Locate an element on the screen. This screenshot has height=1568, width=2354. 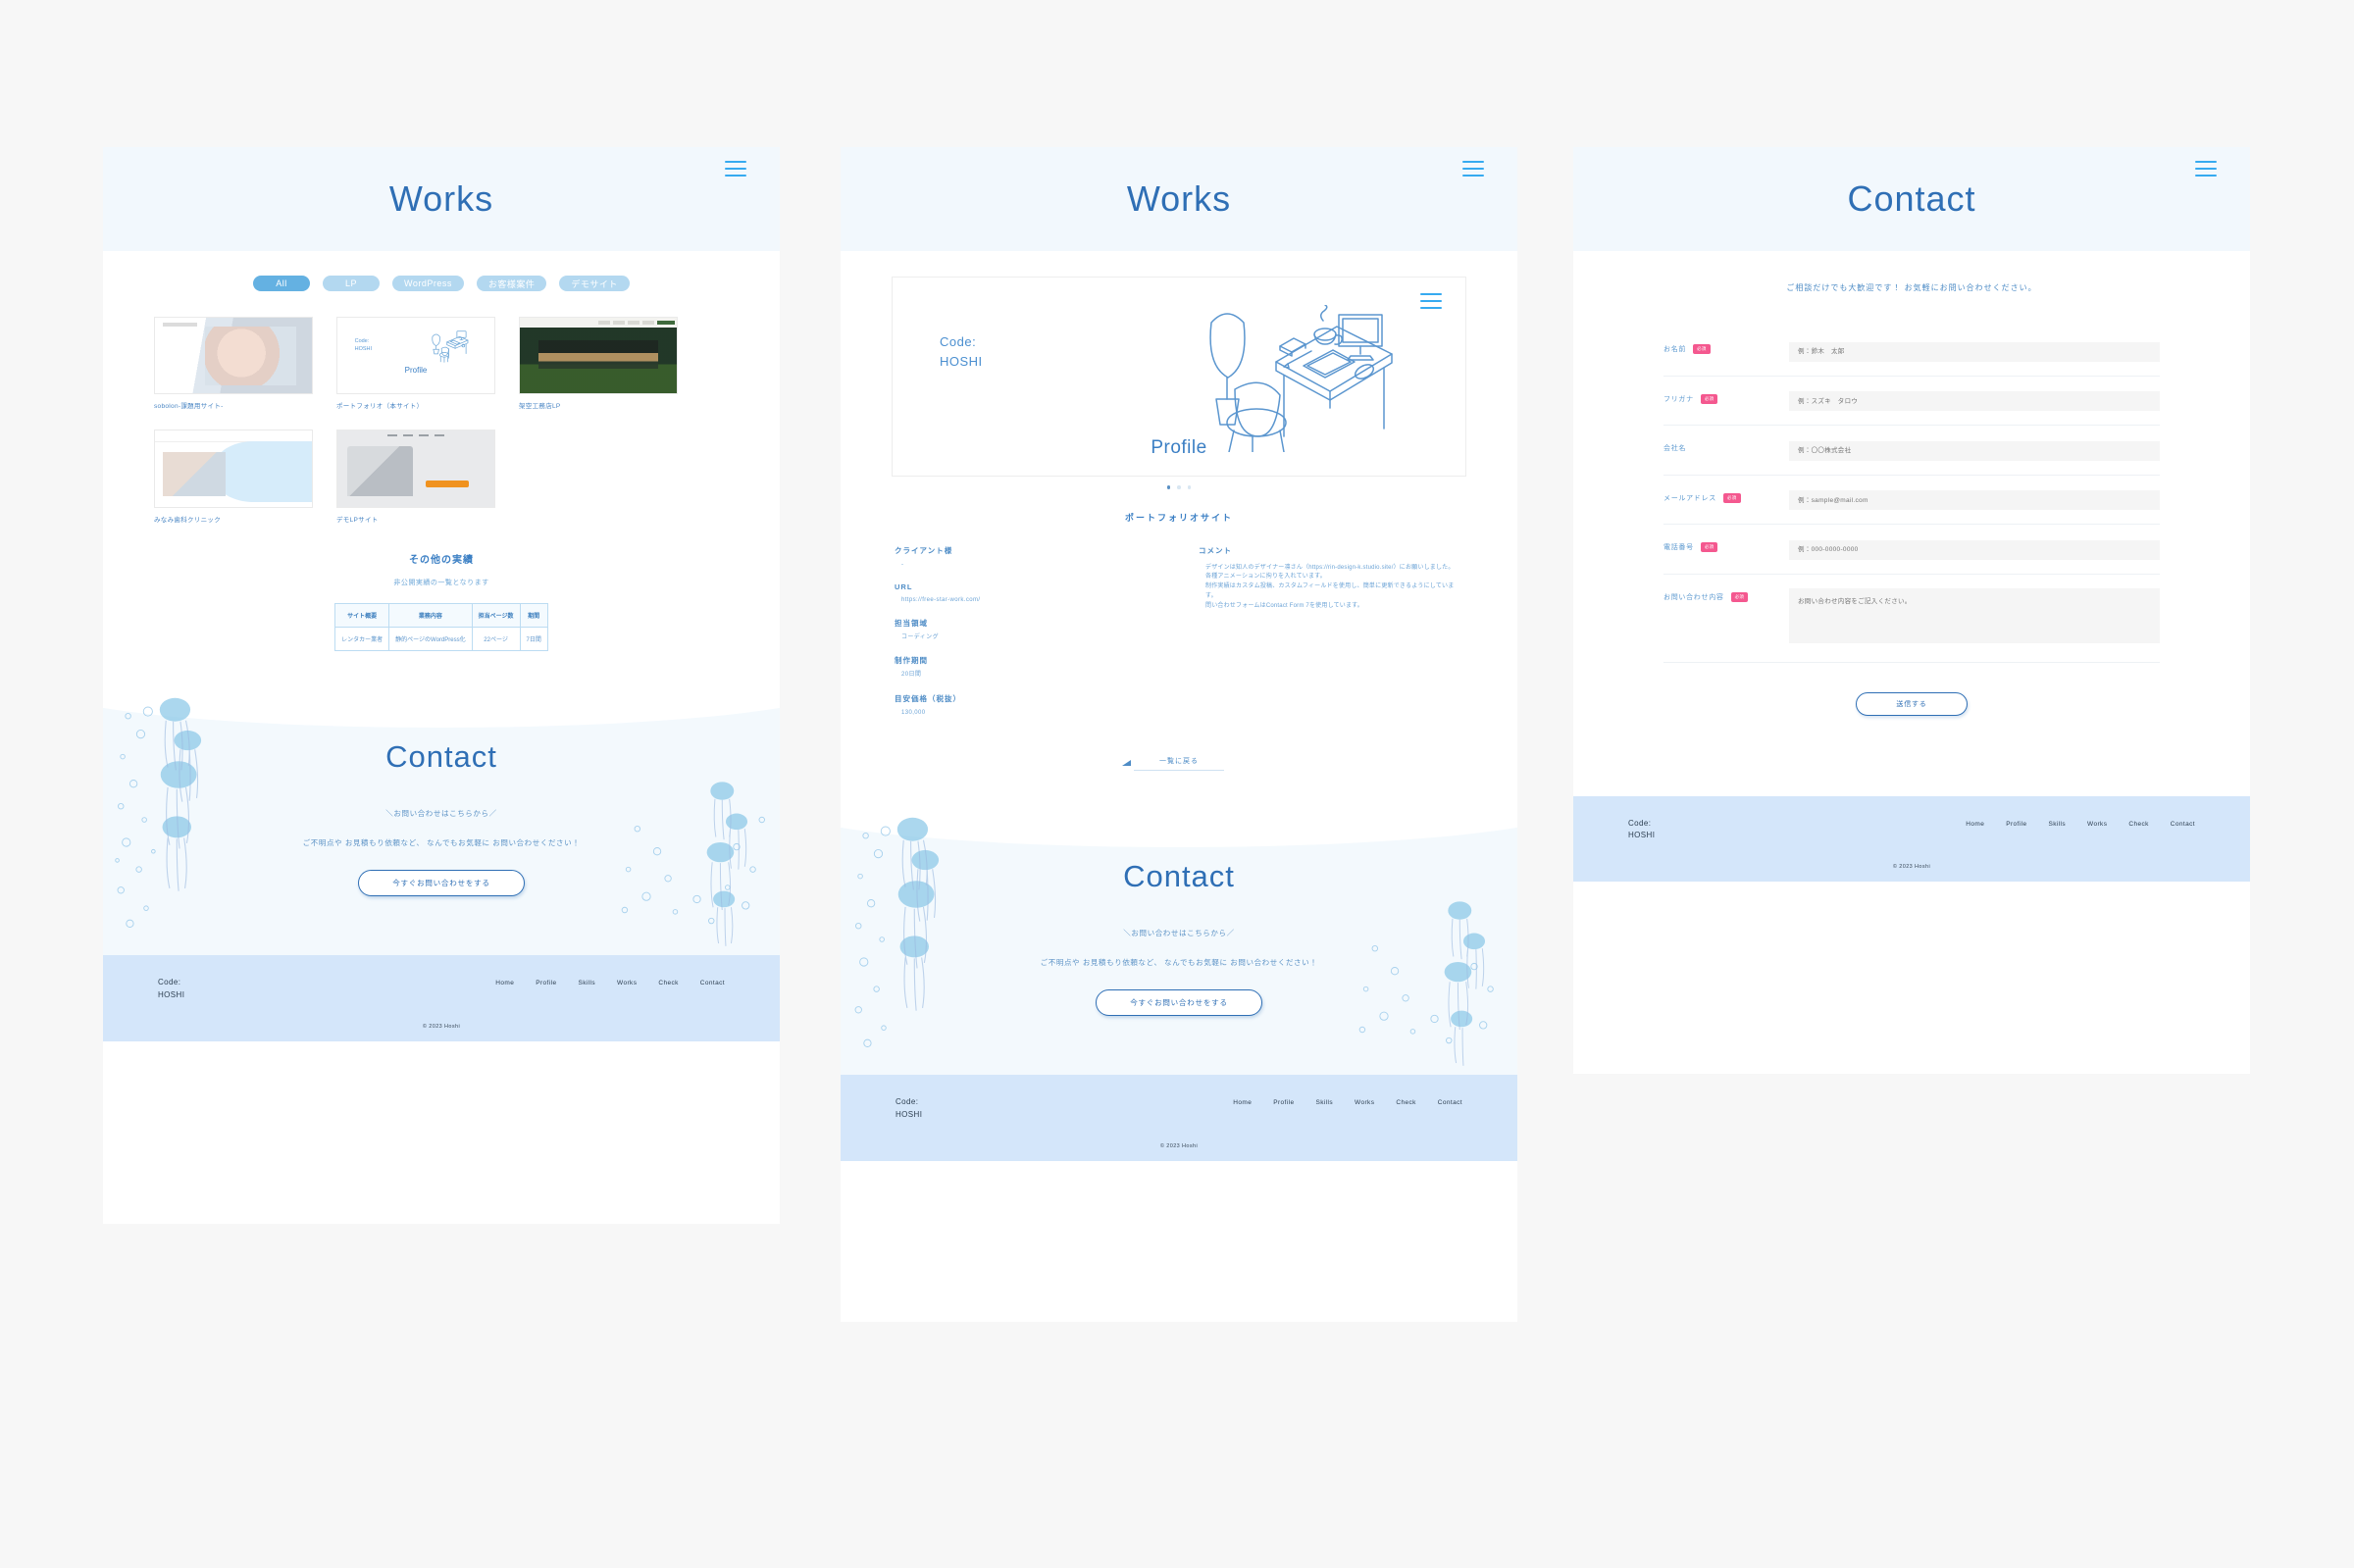
back-to-list-link: 一覧に戻る is located at coordinates (1173, 763).